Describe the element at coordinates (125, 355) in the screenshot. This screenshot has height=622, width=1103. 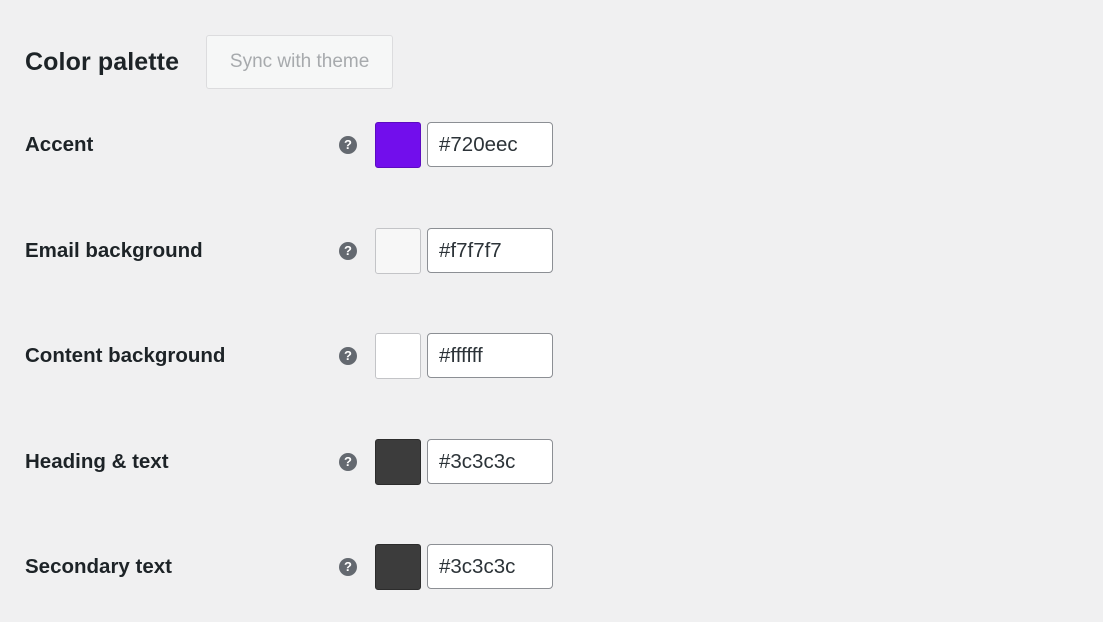
I see `color-label: Content background` at that location.